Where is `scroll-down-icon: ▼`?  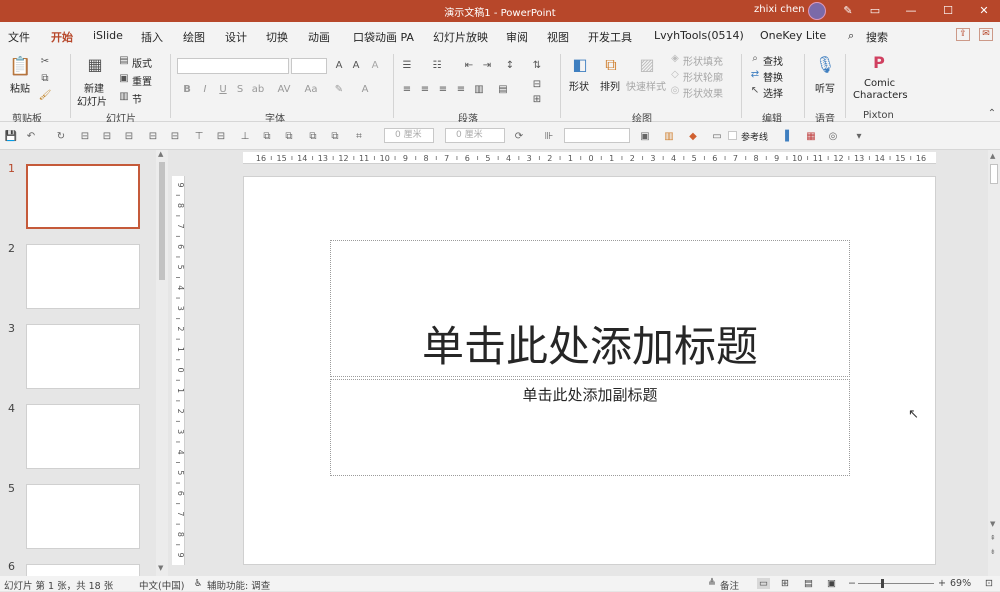 scroll-down-icon: ▼ is located at coordinates (992, 524).